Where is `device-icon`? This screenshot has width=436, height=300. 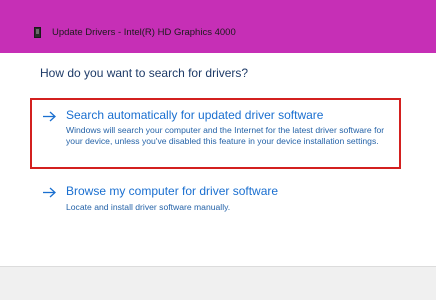
device-icon is located at coordinates (37, 32).